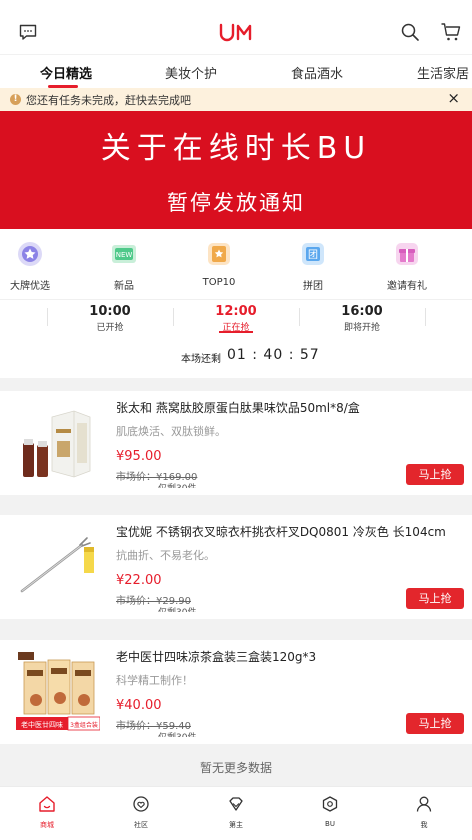 This screenshot has height=840, width=472. What do you see at coordinates (191, 72) in the screenshot?
I see `tab-beauty: 美妆个护` at bounding box center [191, 72].